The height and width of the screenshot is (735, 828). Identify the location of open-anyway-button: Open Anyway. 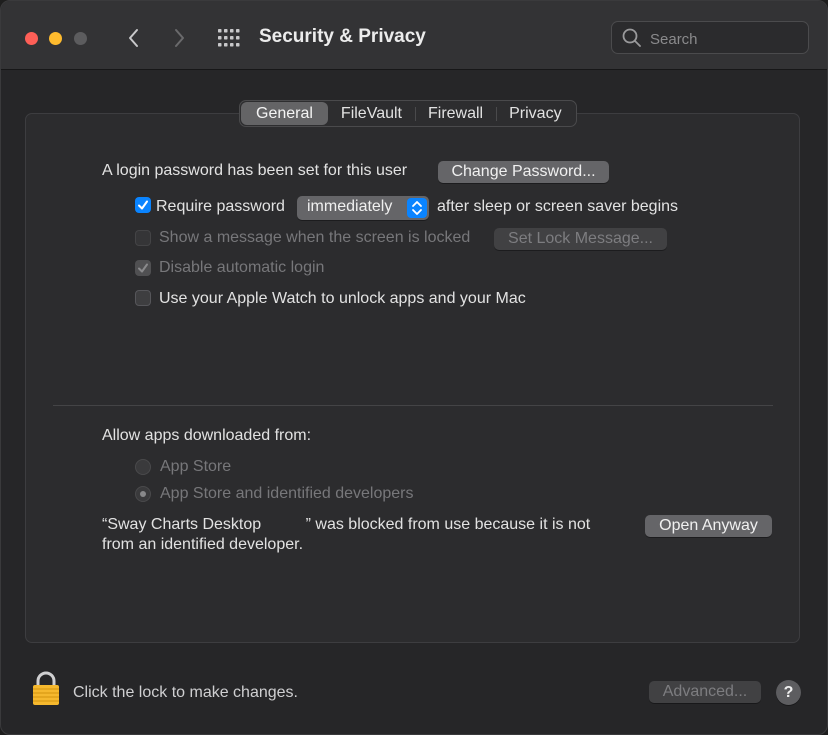
(708, 526).